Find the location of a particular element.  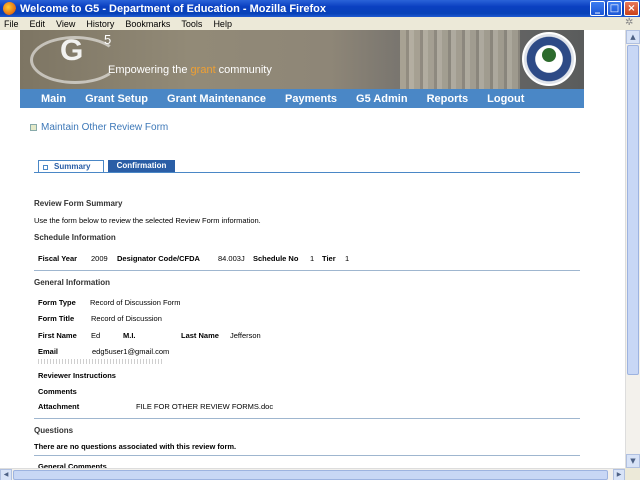

form-title-label: Form Title is located at coordinates (56, 318).